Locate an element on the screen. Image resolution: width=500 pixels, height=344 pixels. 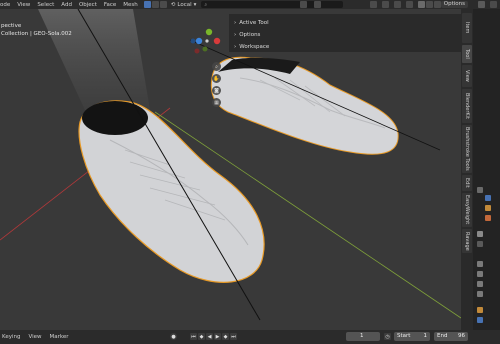
magnifier-icon: ⌕ is located at coordinates (216, 66).